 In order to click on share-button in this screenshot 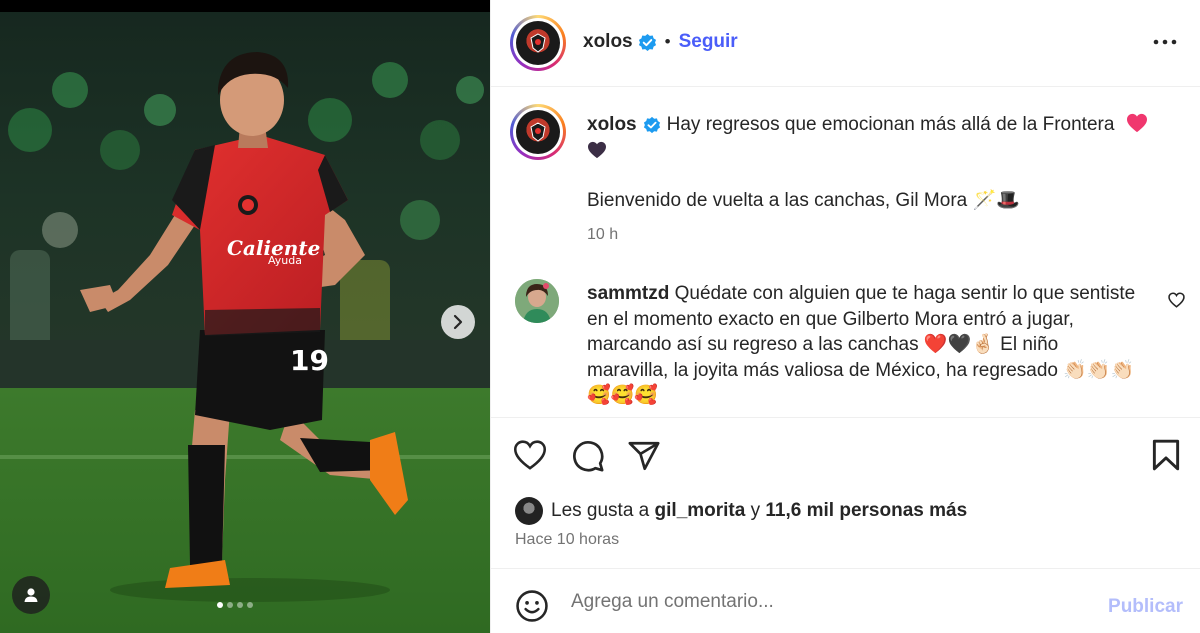, I will do `click(644, 458)`.